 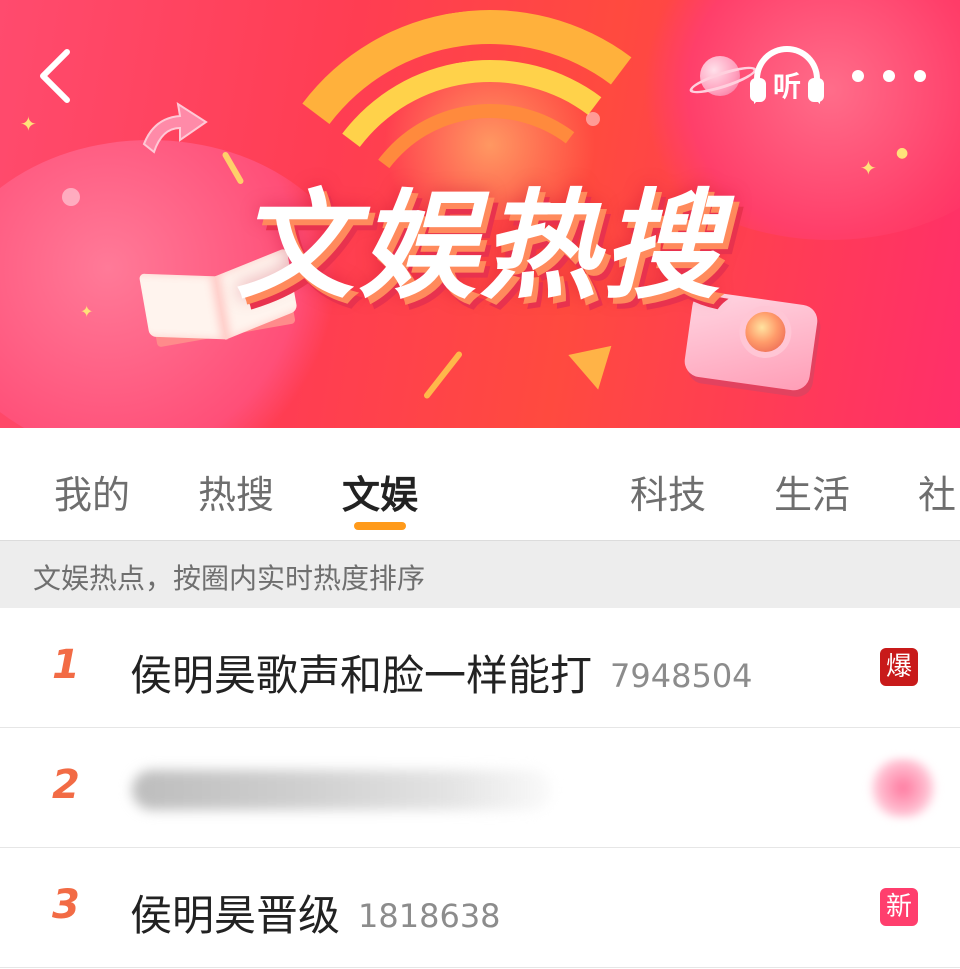 What do you see at coordinates (786, 86) in the screenshot?
I see `listen-label: 听` at bounding box center [786, 86].